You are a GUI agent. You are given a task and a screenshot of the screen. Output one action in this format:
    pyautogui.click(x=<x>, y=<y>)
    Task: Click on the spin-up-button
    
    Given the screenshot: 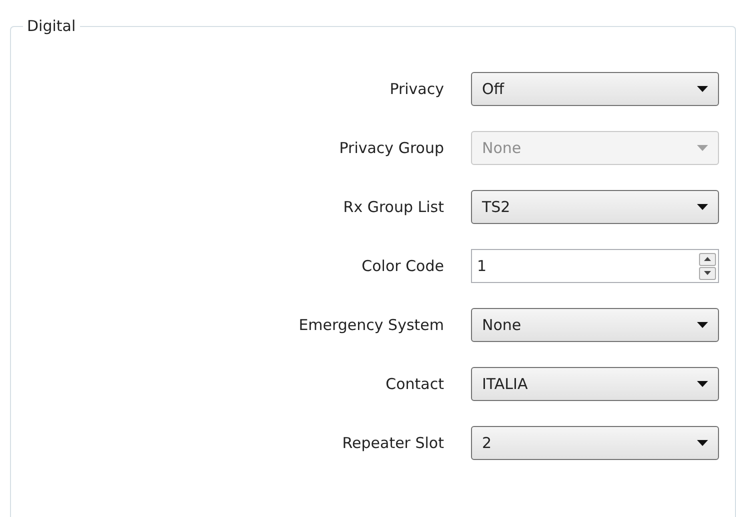 What is the action you would take?
    pyautogui.click(x=707, y=259)
    